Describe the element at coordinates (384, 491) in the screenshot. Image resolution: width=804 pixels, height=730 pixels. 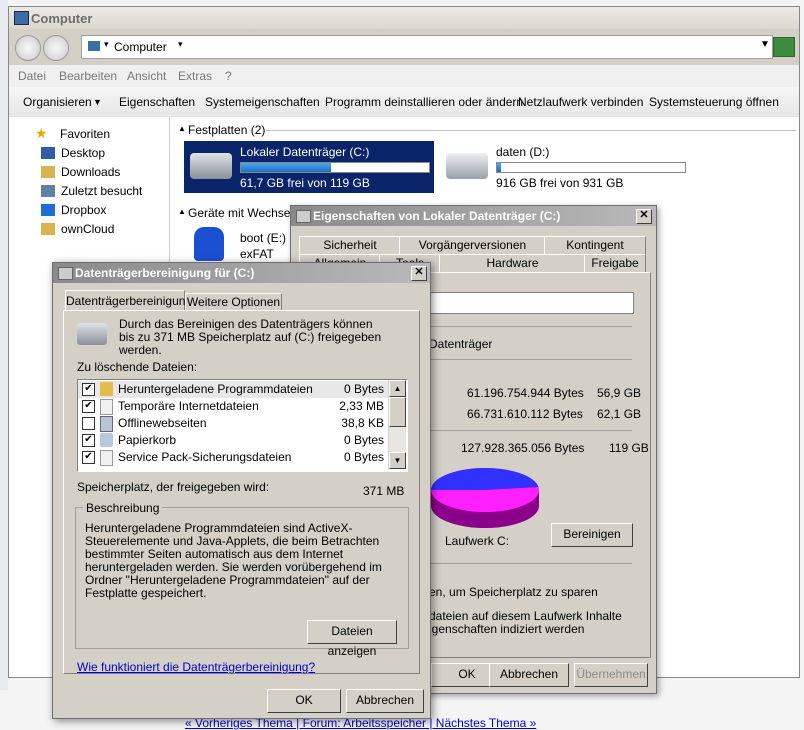
I see `freed-space-value: 371 MB` at that location.